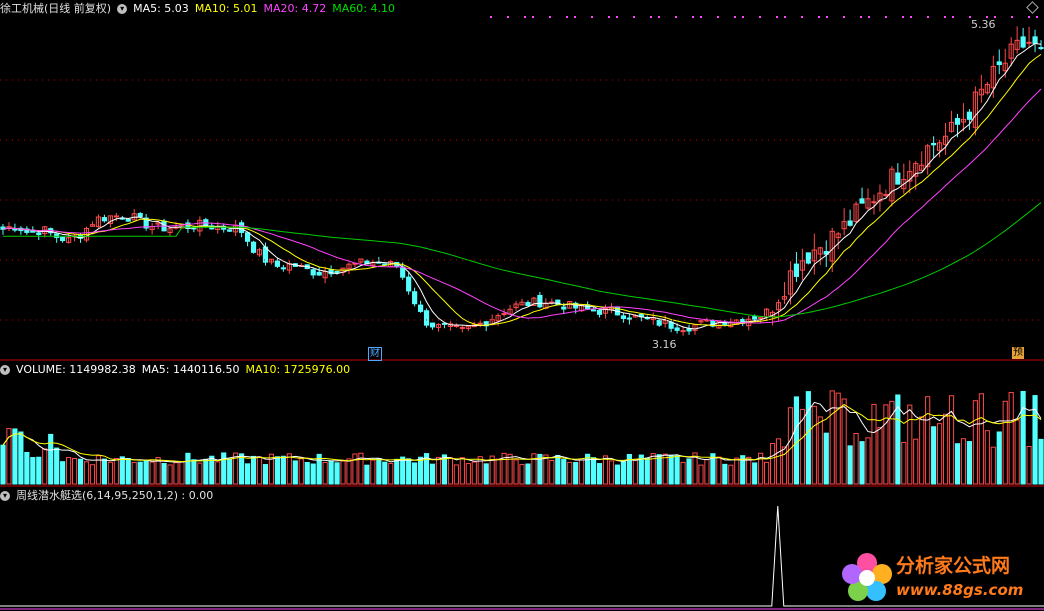 The image size is (1044, 611). What do you see at coordinates (56, 8) in the screenshot?
I see `stock-title: 徐工机械(日线 前复权)` at bounding box center [56, 8].